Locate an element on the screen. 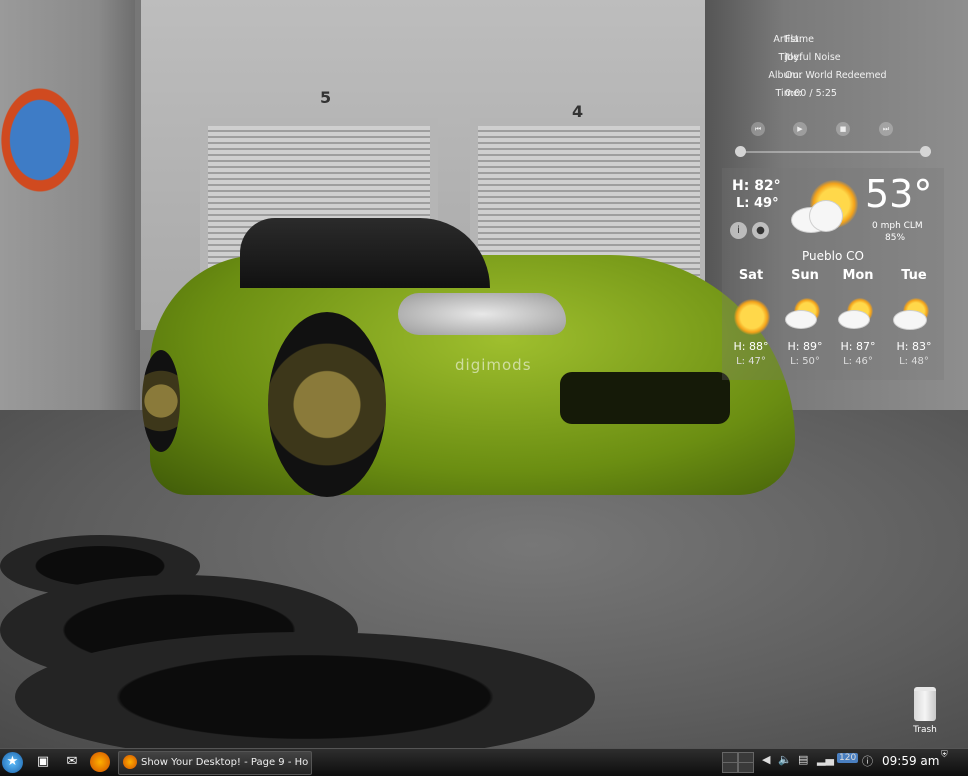 This screenshot has width=968, height=776. next-icon: ⏭ is located at coordinates (886, 129).